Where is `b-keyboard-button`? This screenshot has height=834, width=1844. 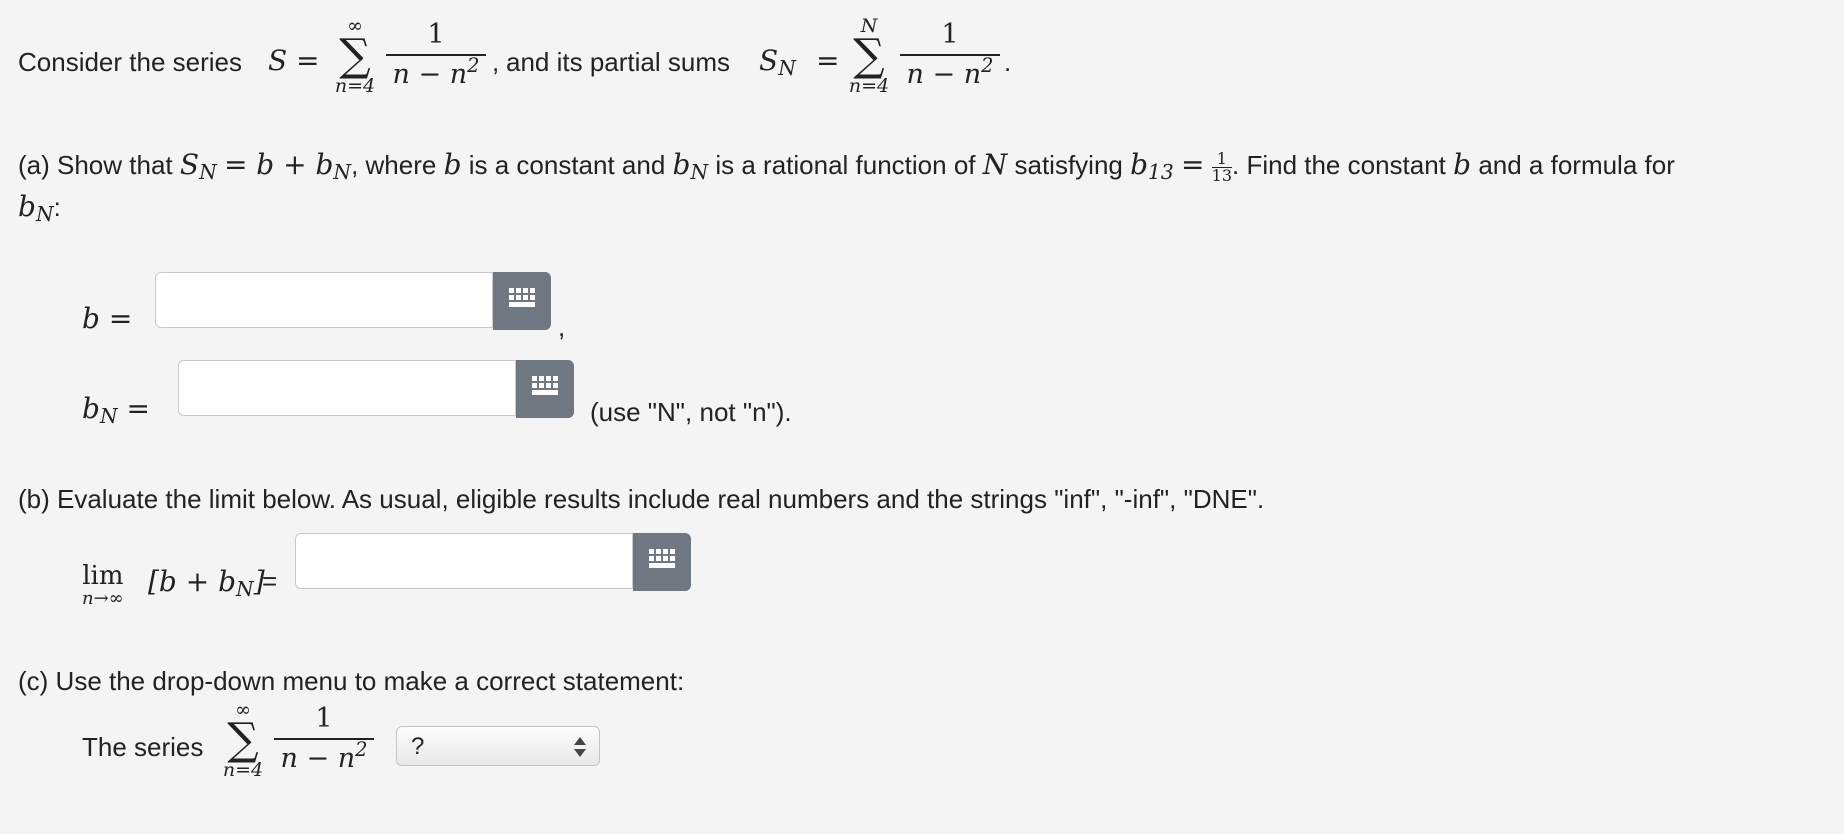 b-keyboard-button is located at coordinates (522, 301).